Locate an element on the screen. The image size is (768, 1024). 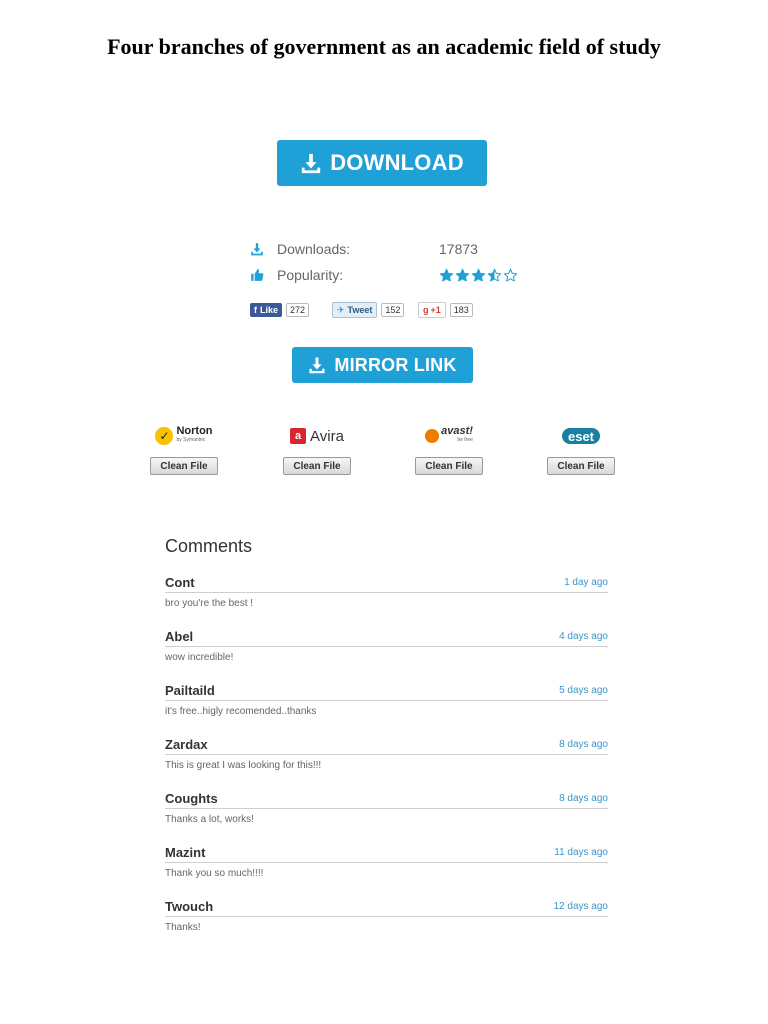
downloads-value: 17873 is located at coordinates (458, 249).